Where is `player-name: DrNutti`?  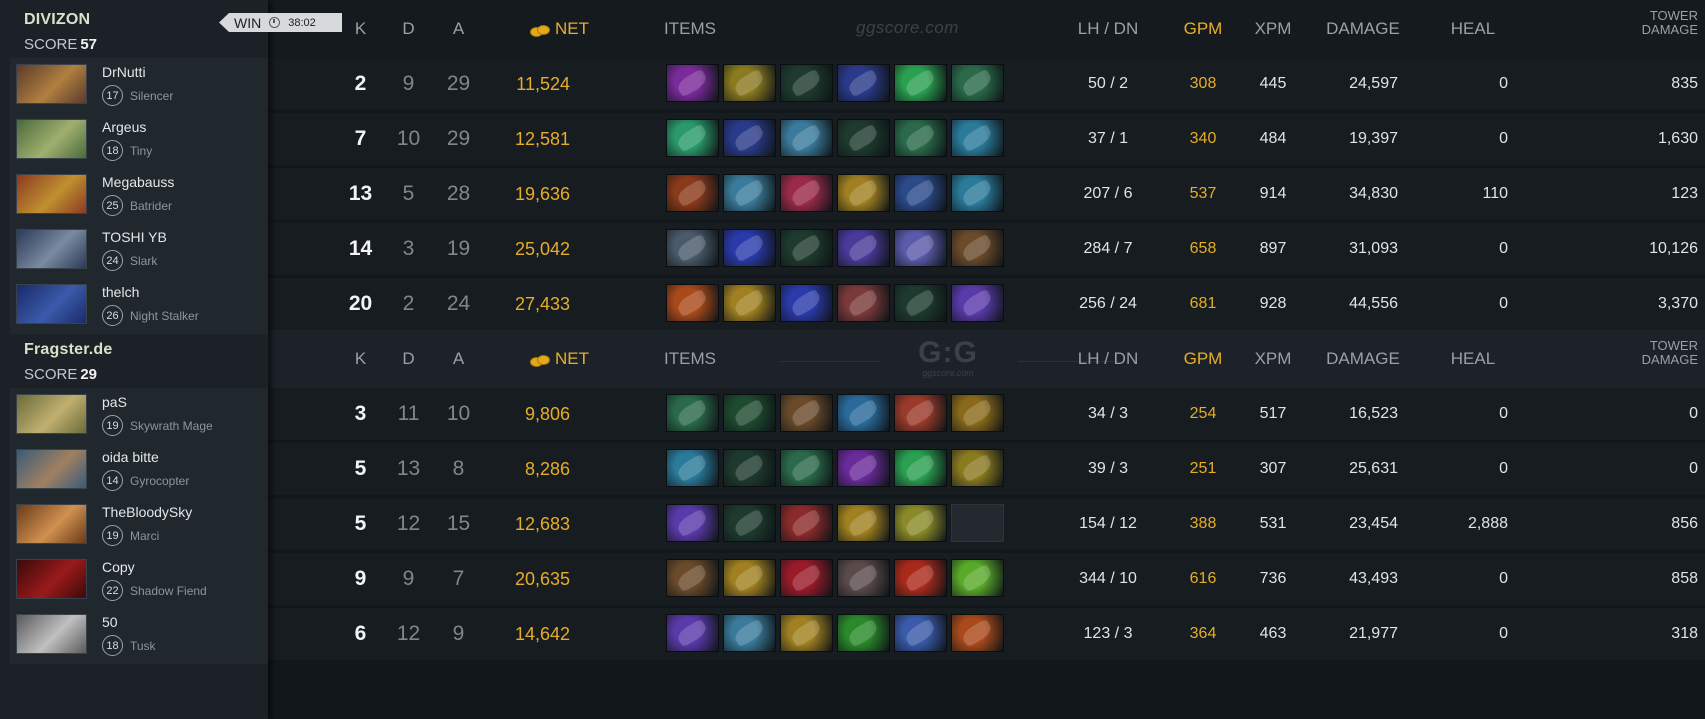 player-name: DrNutti is located at coordinates (124, 72).